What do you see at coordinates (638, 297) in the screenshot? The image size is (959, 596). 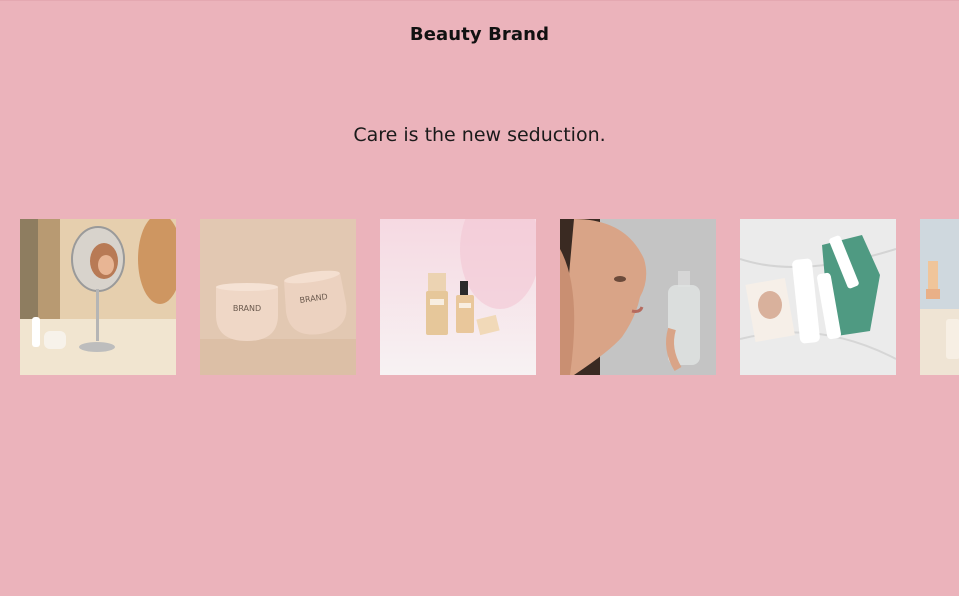 I see `woman-skincare-face-photo` at bounding box center [638, 297].